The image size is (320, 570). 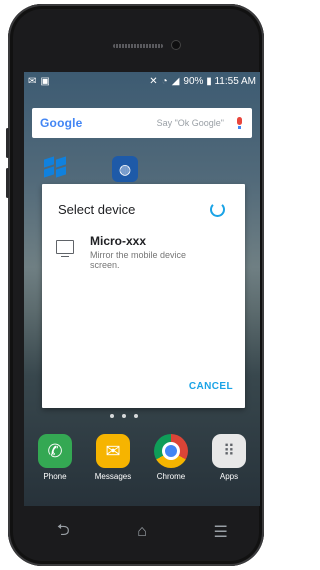 What do you see at coordinates (65, 248) in the screenshot?
I see `tv-icon` at bounding box center [65, 248].